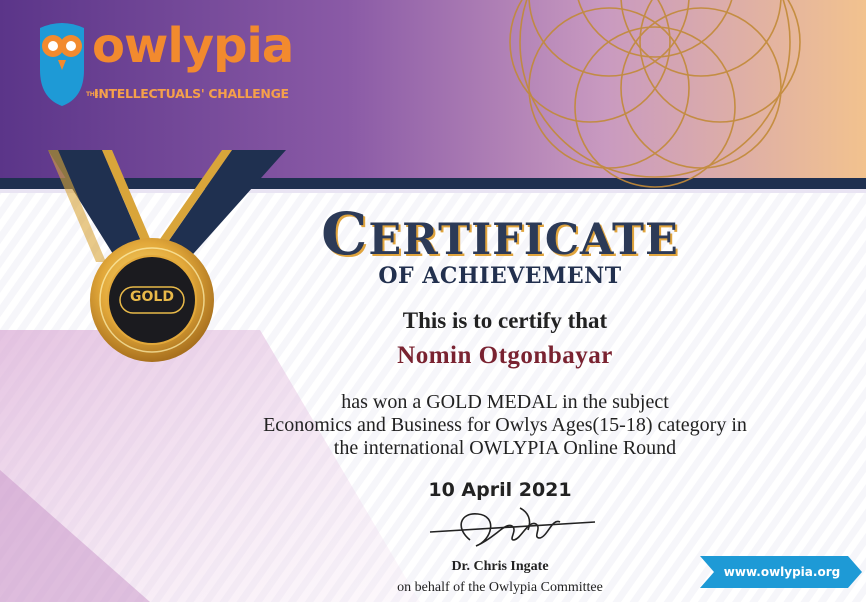 This screenshot has height=602, width=866. What do you see at coordinates (505, 355) in the screenshot?
I see `recipient-name: Nomin Otgonbayar` at bounding box center [505, 355].